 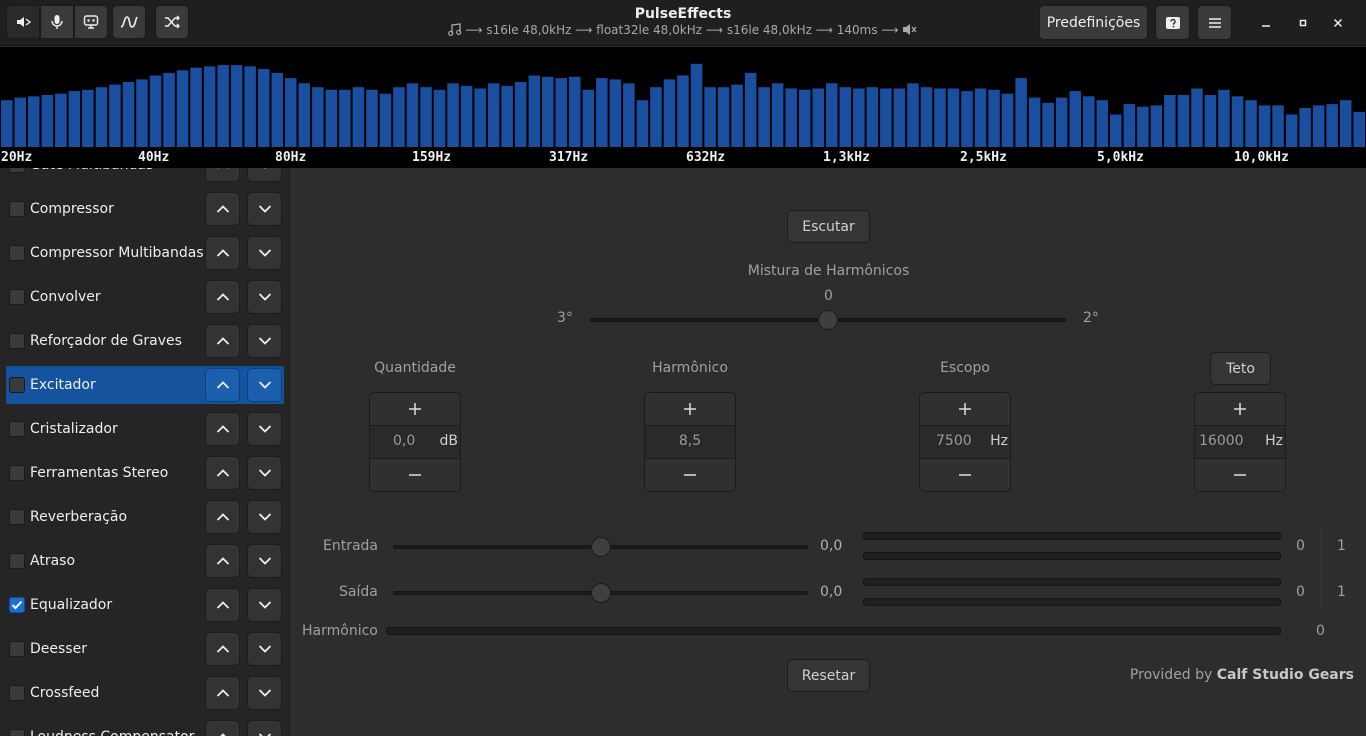 I want to click on credit-prefix: Provided by, so click(x=1171, y=675).